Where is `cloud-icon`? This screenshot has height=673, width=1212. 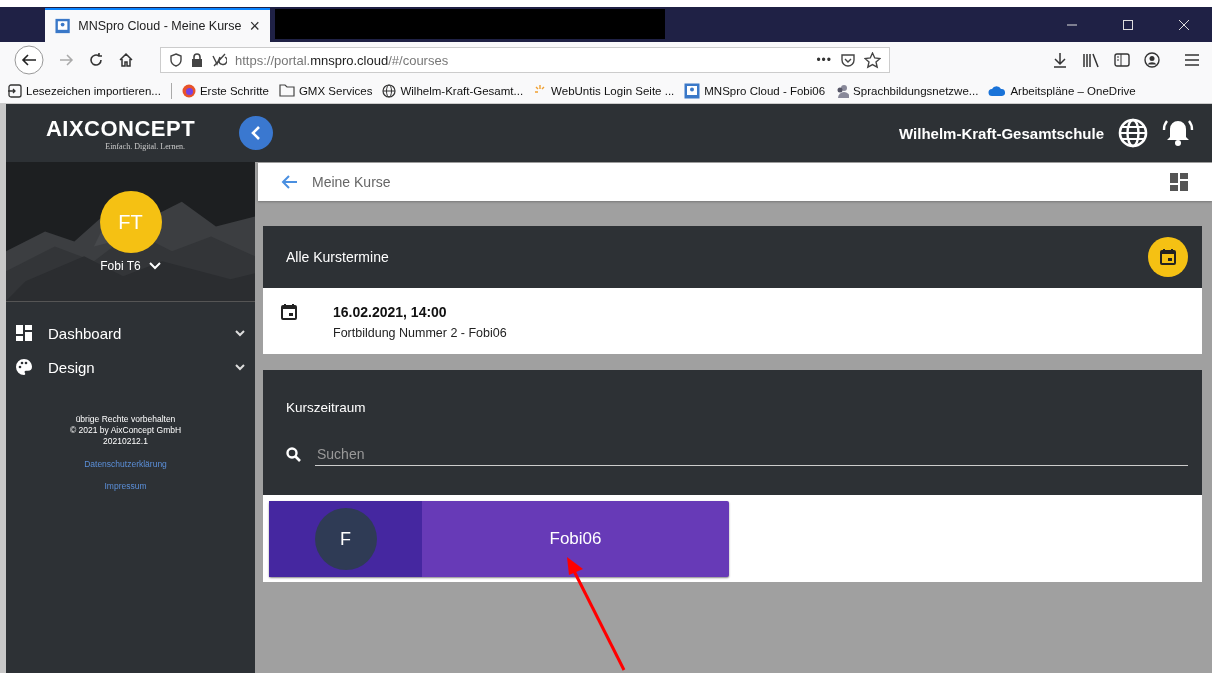
cloud-icon is located at coordinates (997, 90).